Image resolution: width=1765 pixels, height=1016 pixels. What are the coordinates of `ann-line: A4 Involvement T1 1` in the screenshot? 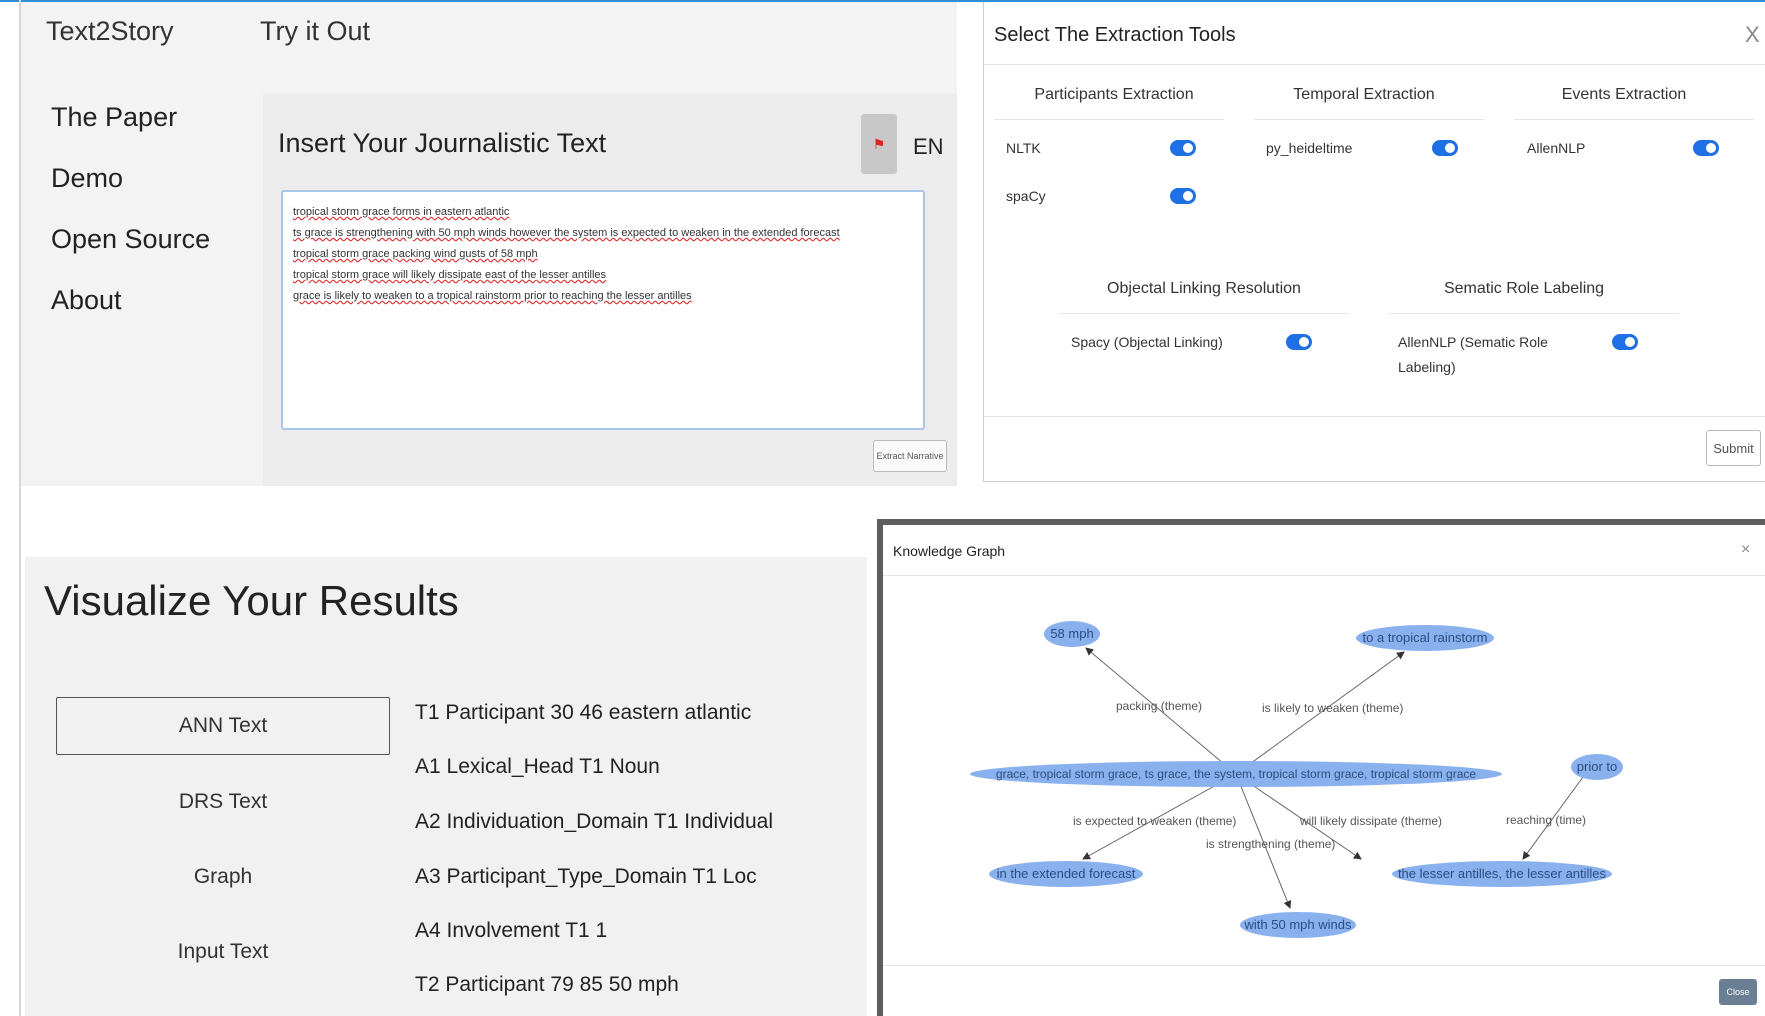 It's located at (511, 930).